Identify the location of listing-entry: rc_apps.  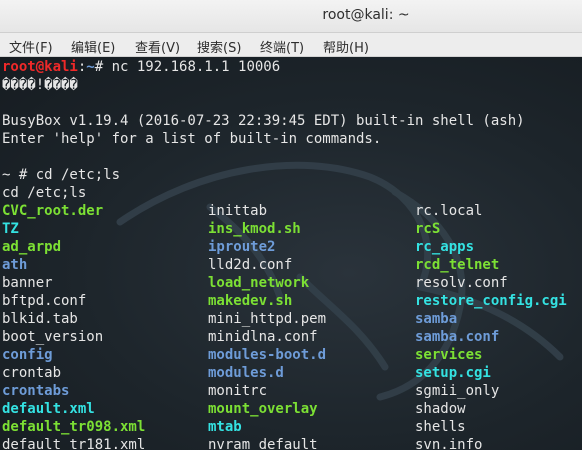
(445, 247).